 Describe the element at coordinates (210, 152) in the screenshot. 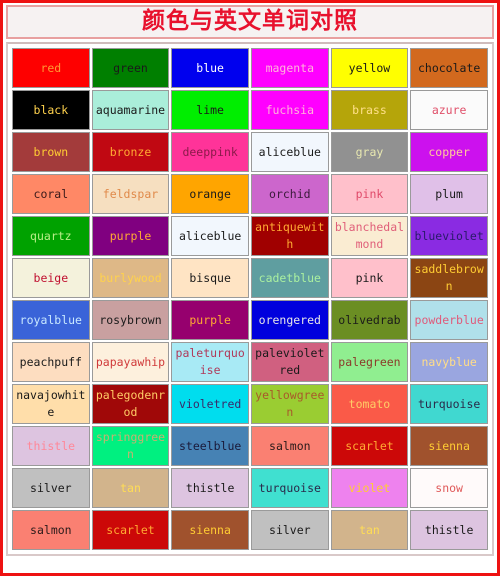

I see `color-swatch-cell: deeppink` at that location.